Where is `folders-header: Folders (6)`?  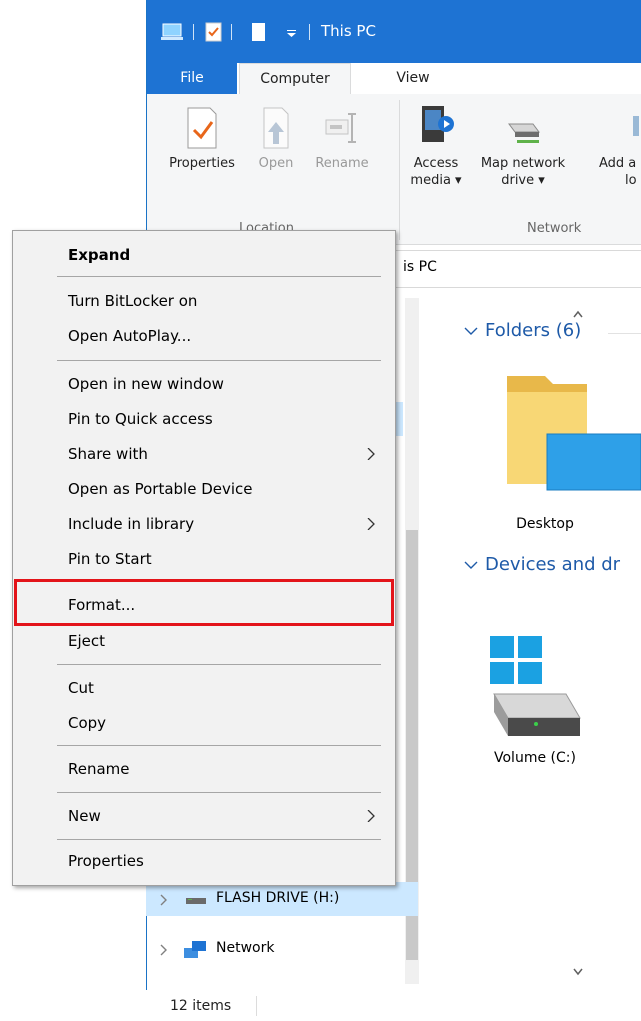
folders-header: Folders (6) is located at coordinates (533, 330).